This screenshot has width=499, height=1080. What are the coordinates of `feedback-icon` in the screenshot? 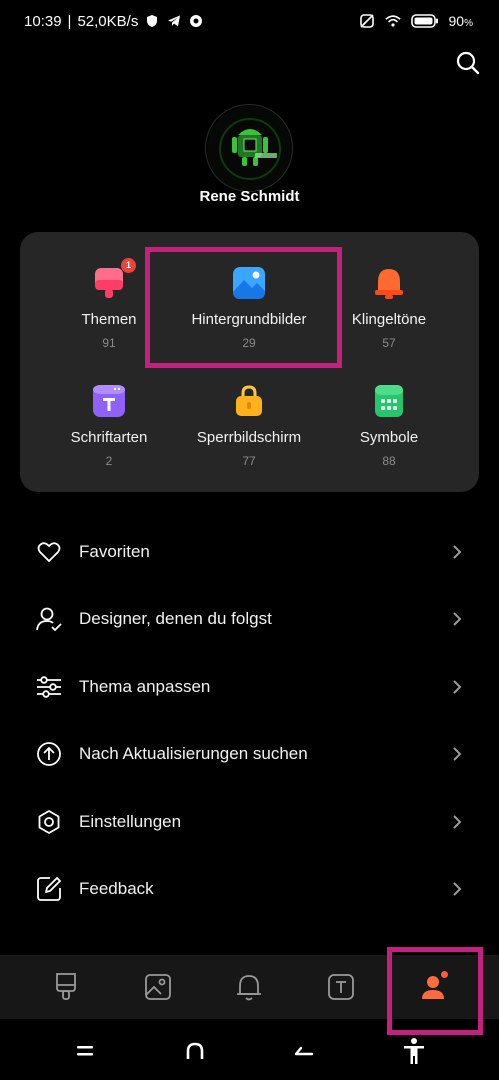 It's located at (49, 889).